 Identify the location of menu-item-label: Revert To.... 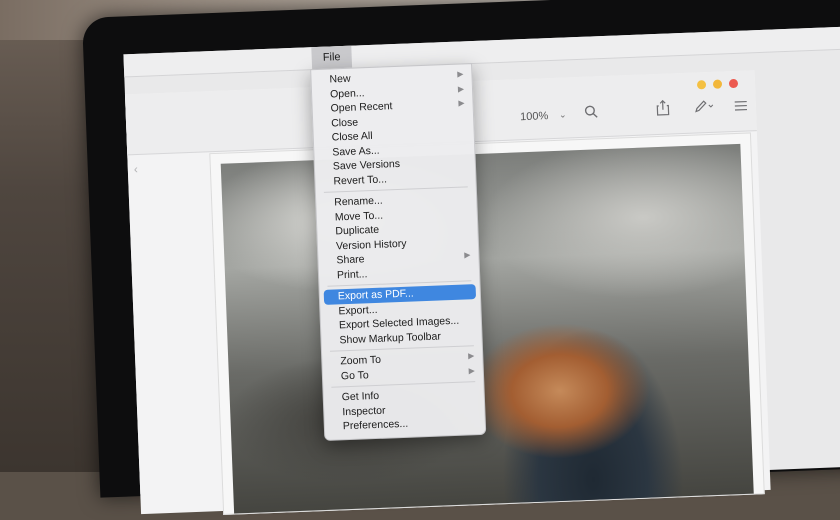
(360, 180).